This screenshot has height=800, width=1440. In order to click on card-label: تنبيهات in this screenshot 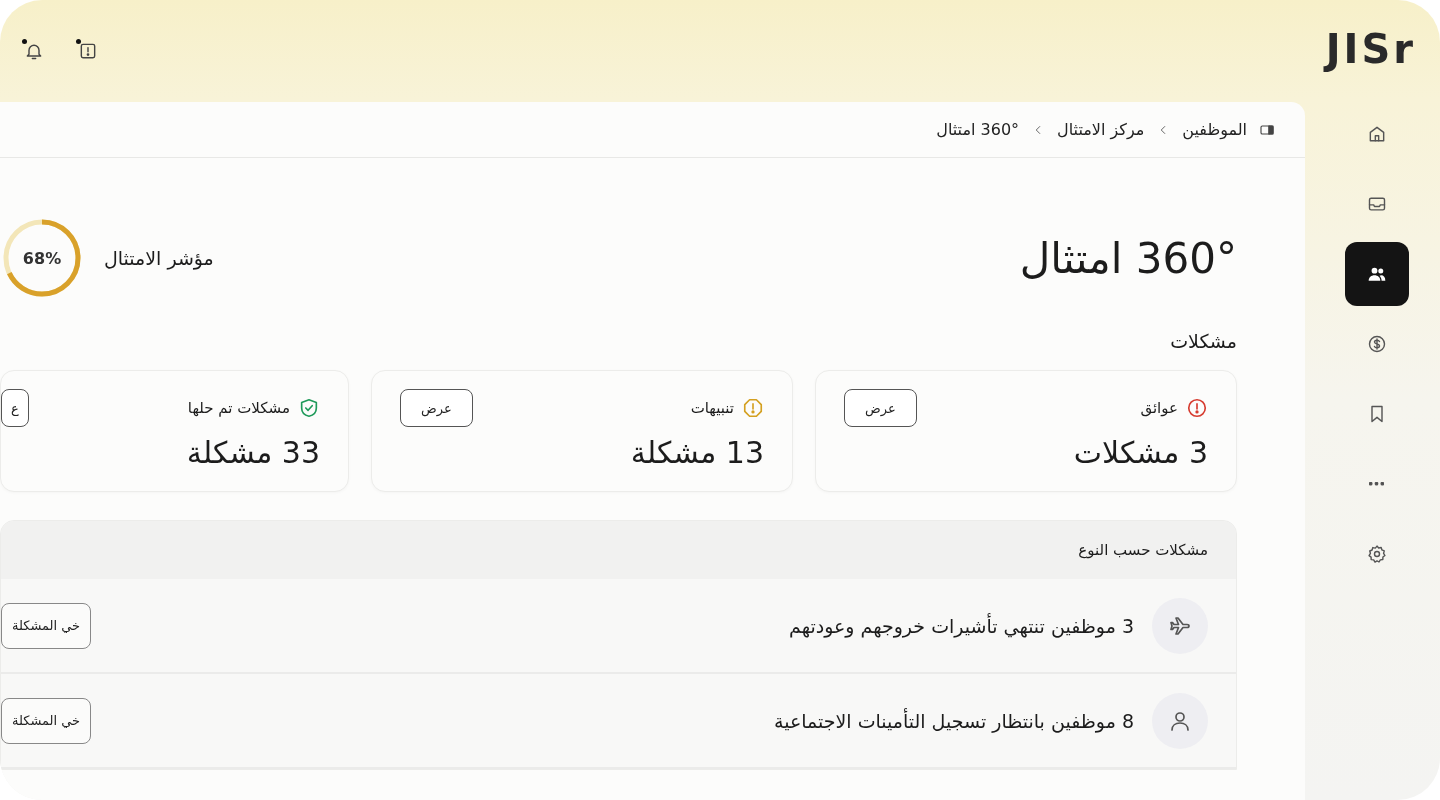, I will do `click(712, 408)`.